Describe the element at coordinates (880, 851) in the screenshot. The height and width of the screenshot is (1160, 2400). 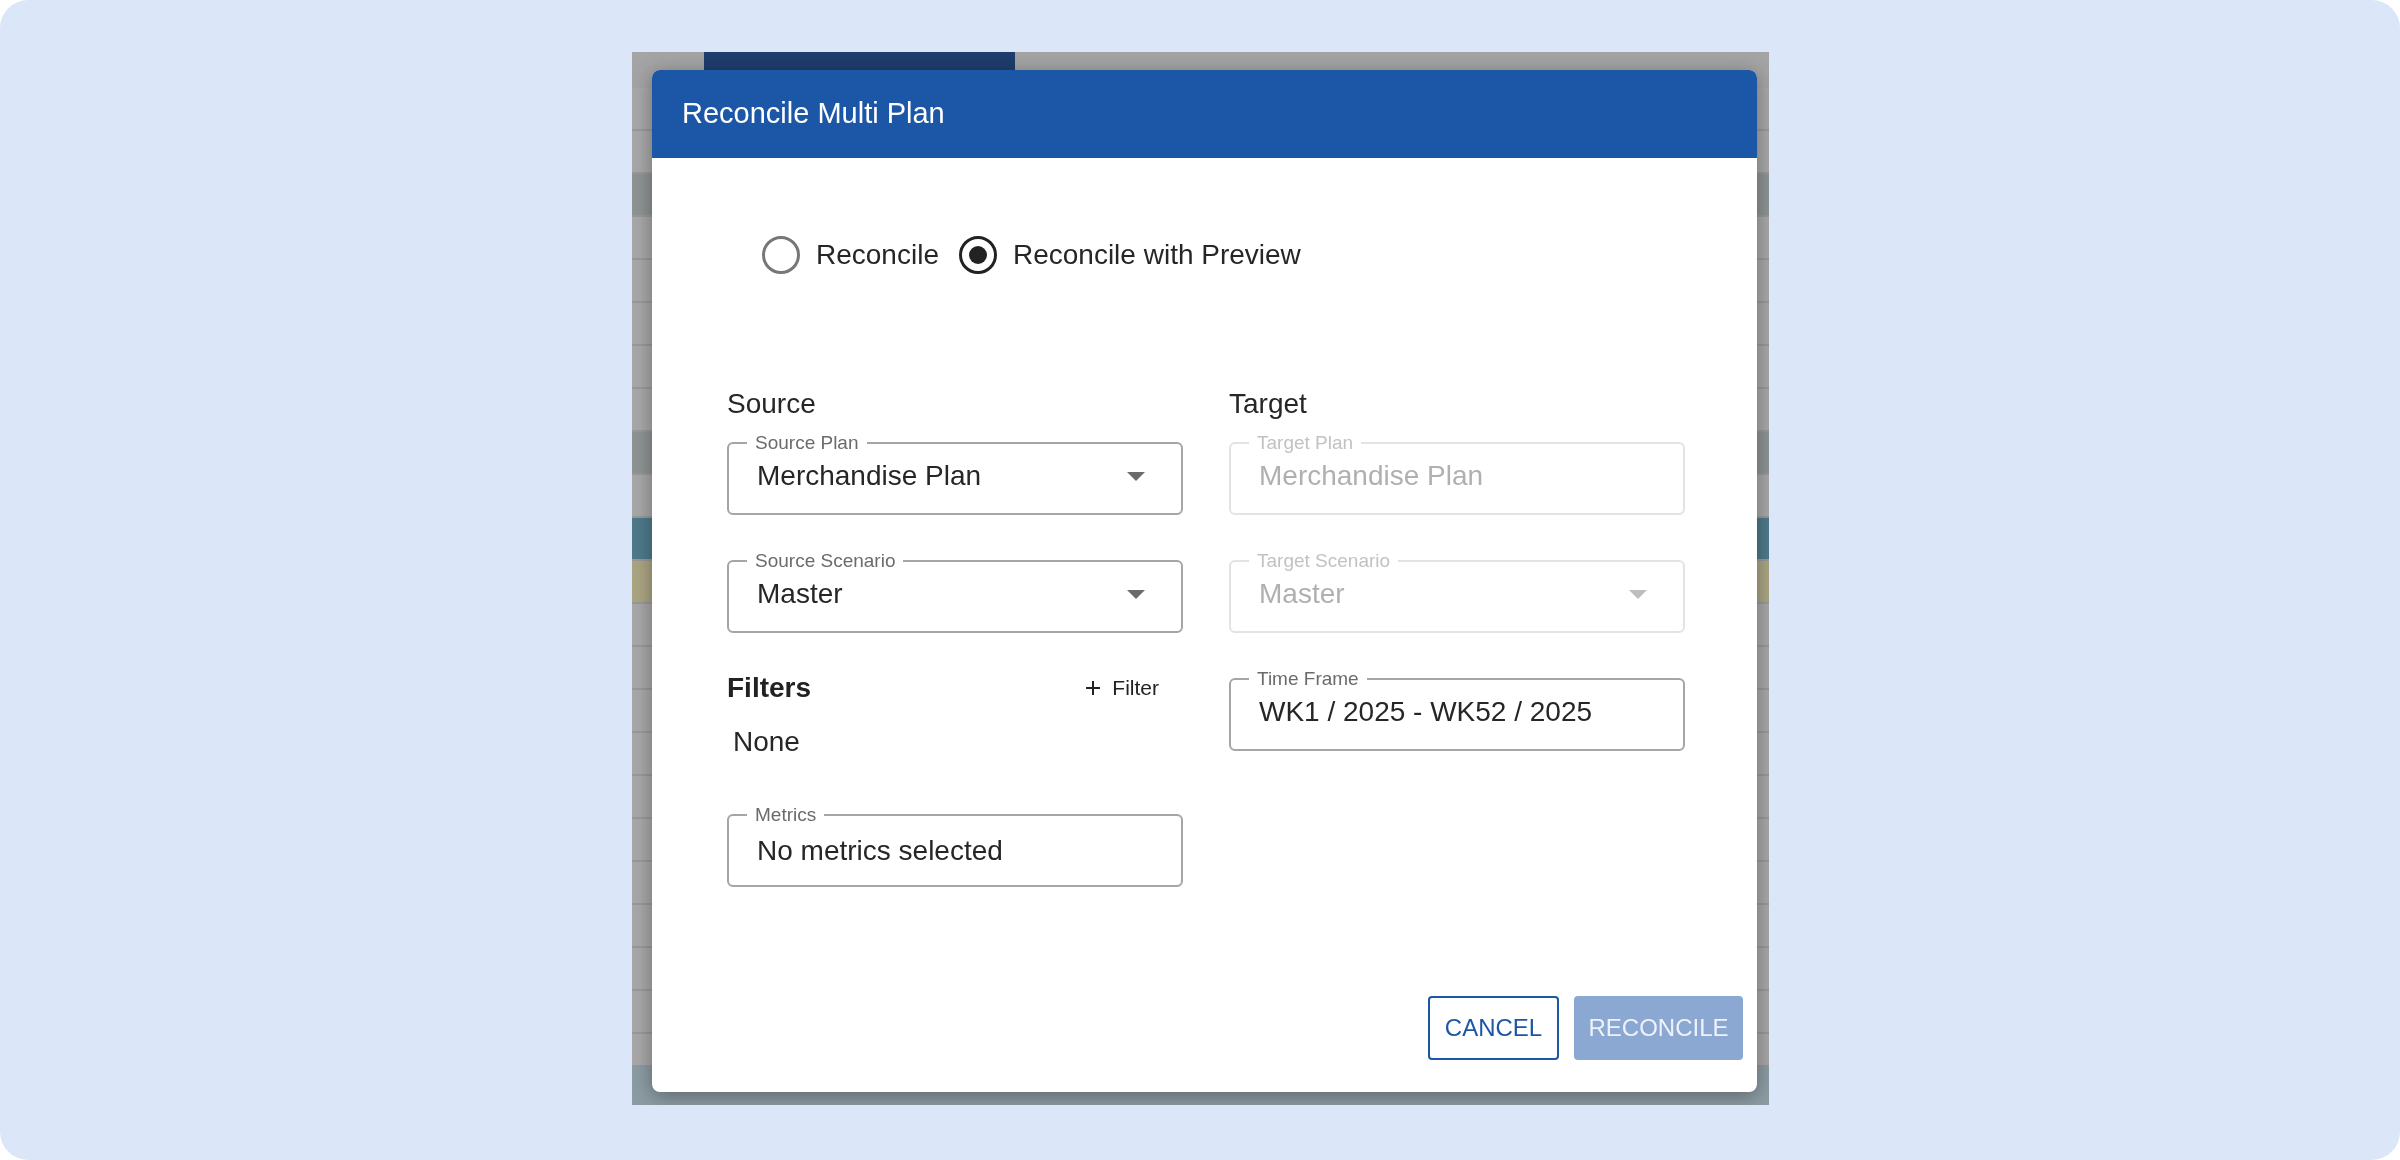
I see `field-value: No metrics selected` at that location.